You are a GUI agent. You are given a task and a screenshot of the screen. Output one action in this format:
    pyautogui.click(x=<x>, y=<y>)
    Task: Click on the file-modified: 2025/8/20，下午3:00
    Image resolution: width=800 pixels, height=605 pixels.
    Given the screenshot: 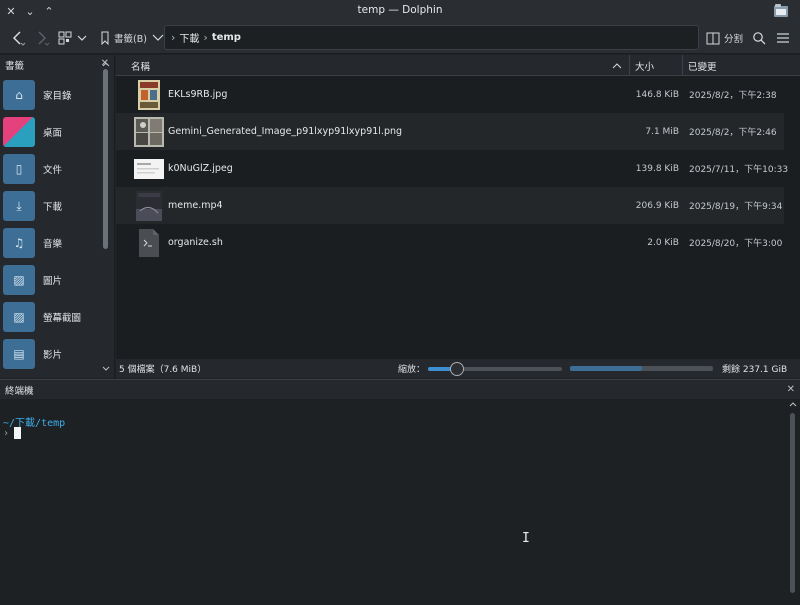 What is the action you would take?
    pyautogui.click(x=736, y=244)
    